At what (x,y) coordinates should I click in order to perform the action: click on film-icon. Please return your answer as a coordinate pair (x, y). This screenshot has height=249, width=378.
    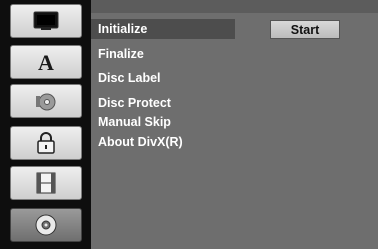
    Looking at the image, I should click on (46, 183).